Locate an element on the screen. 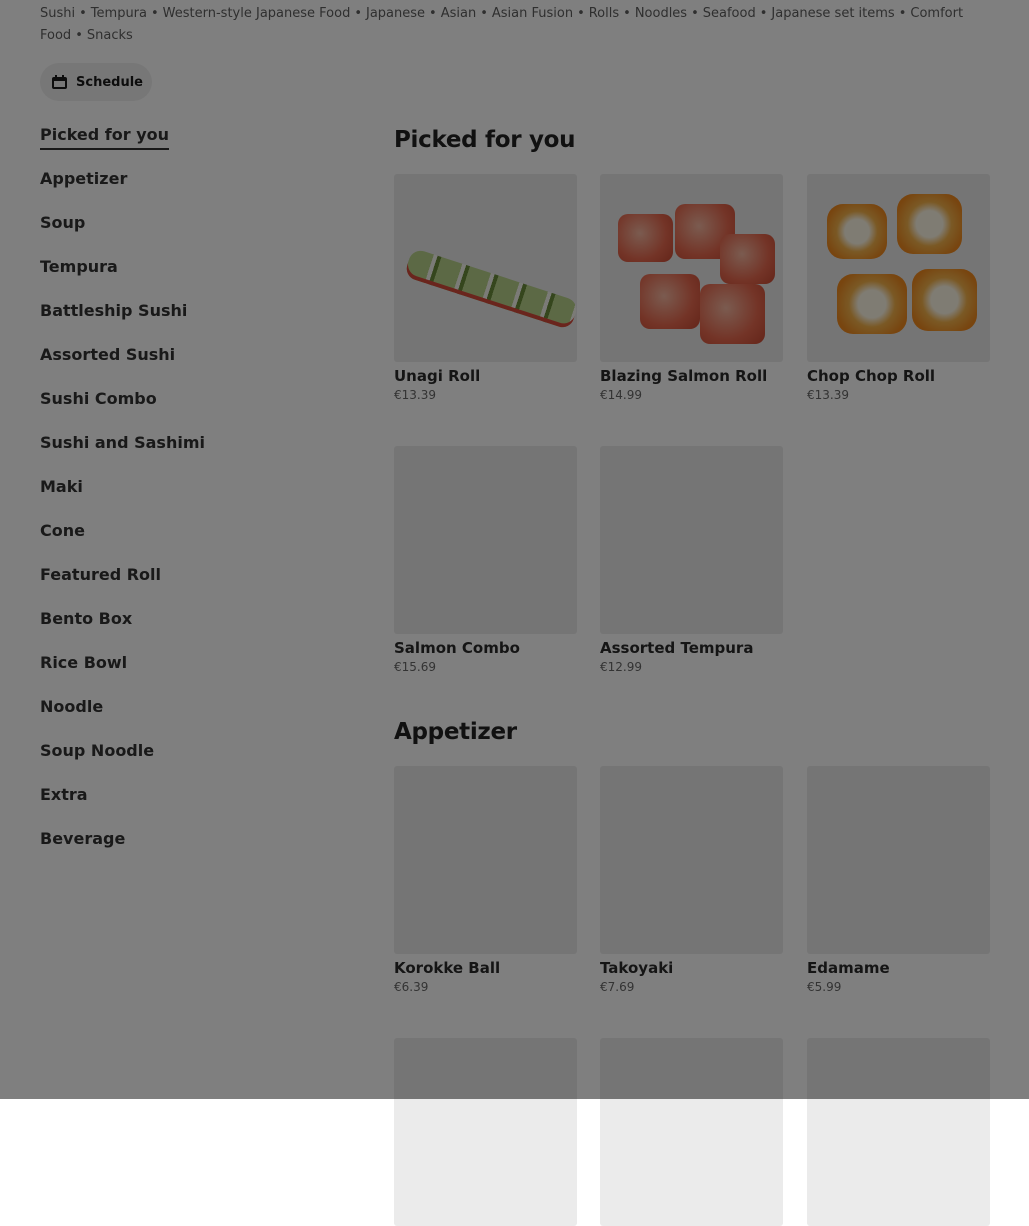 This screenshot has width=1029, height=1226. menu-item-card: Takoyaki €7.69 is located at coordinates (691, 880).